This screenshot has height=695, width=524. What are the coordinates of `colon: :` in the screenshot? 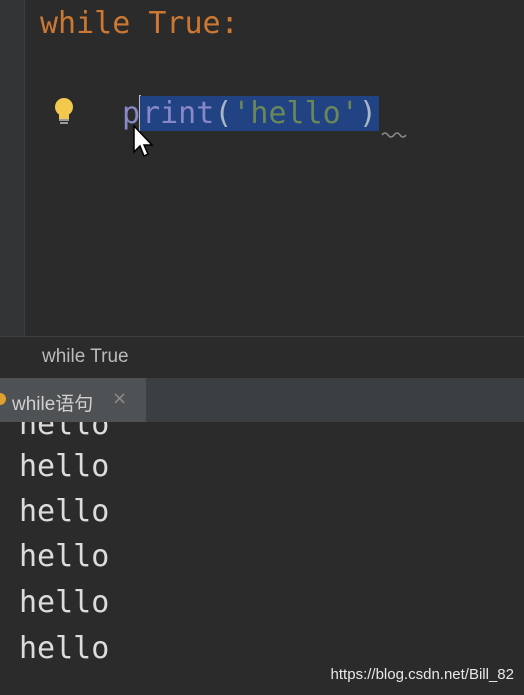 It's located at (229, 23).